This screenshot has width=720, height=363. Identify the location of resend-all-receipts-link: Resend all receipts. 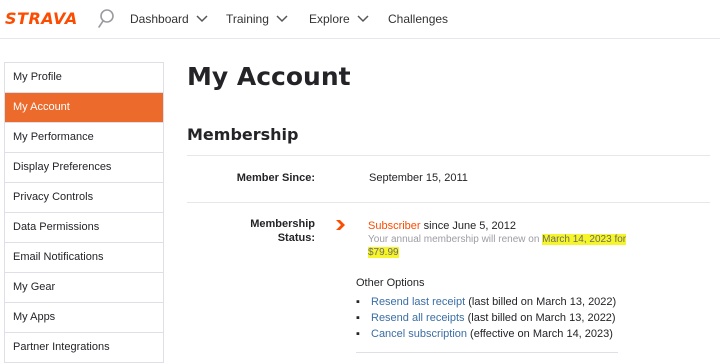
(418, 318).